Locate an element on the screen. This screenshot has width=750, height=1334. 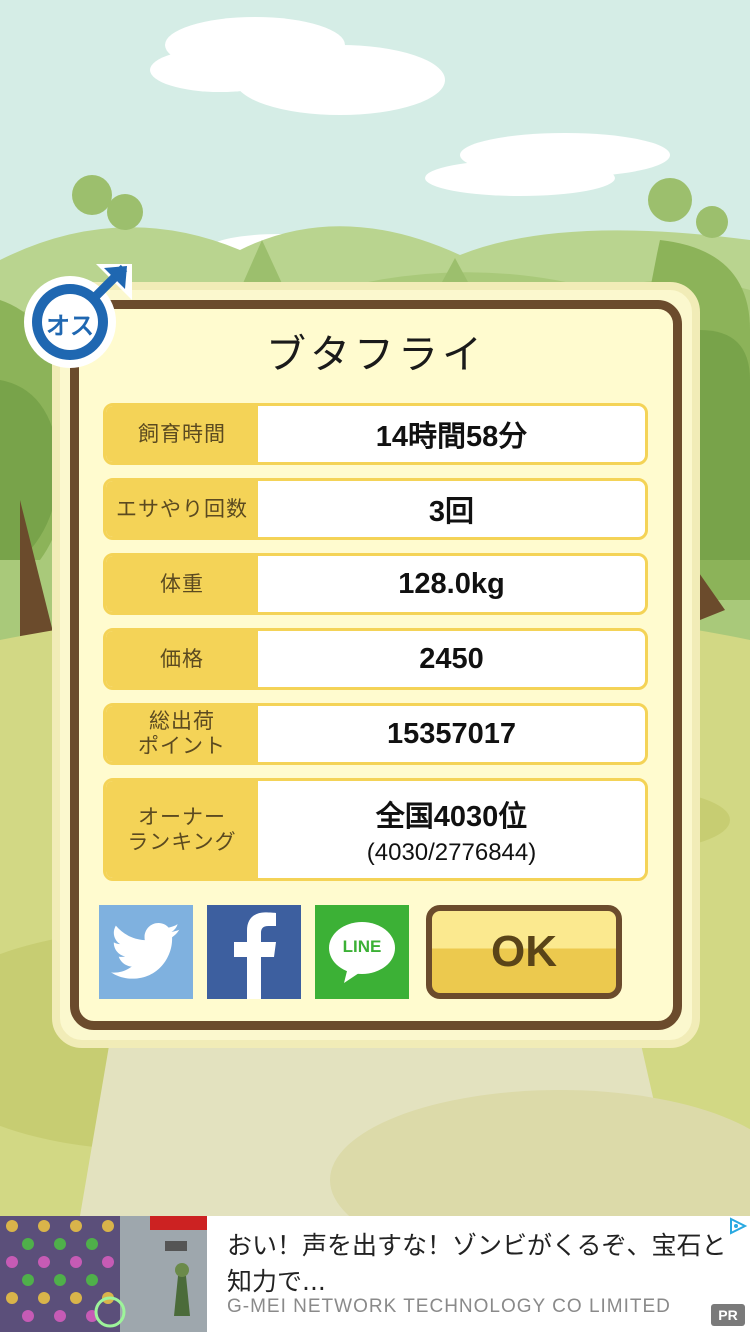
stat-label: 総出荷 ポイント is located at coordinates (182, 734).